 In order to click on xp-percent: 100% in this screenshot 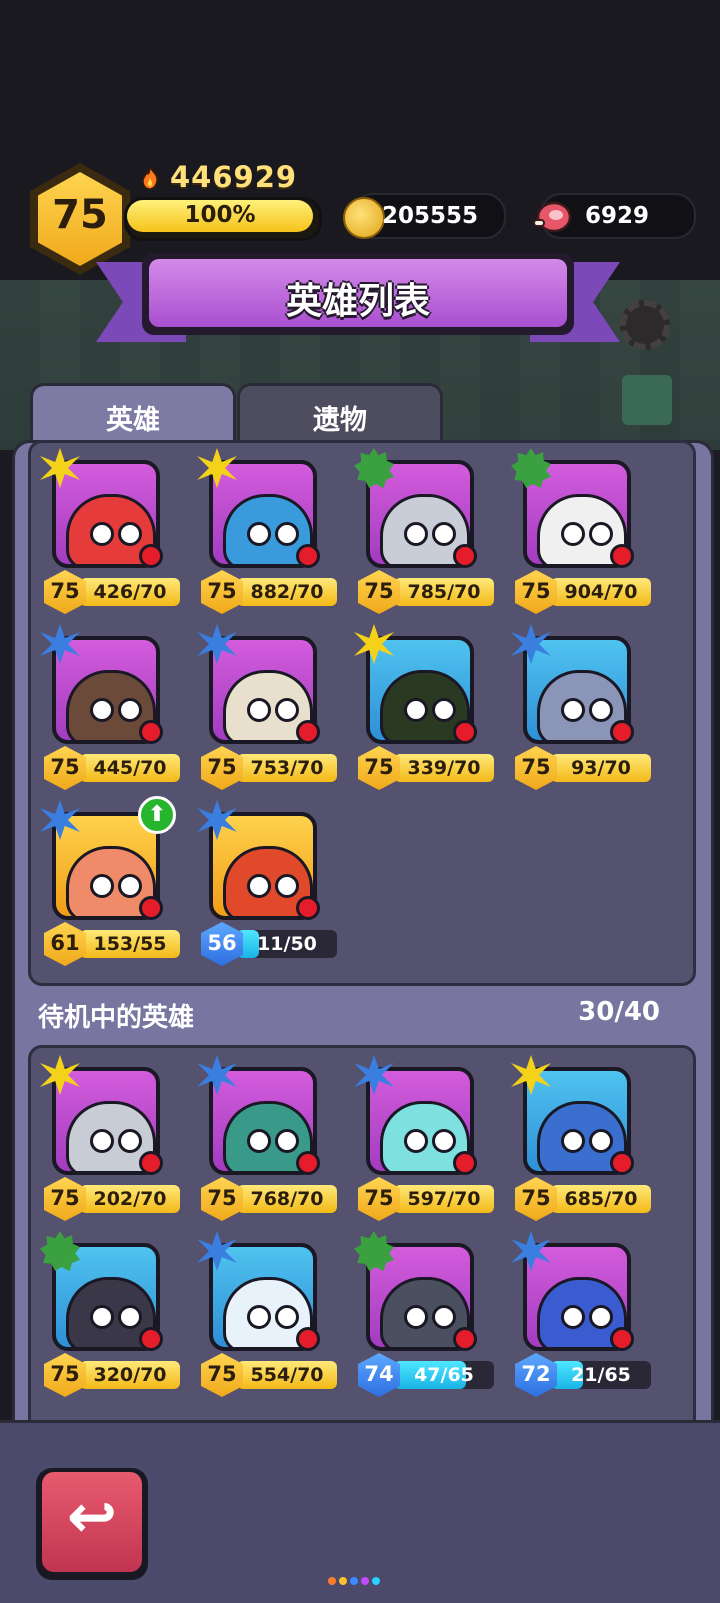, I will do `click(220, 215)`.